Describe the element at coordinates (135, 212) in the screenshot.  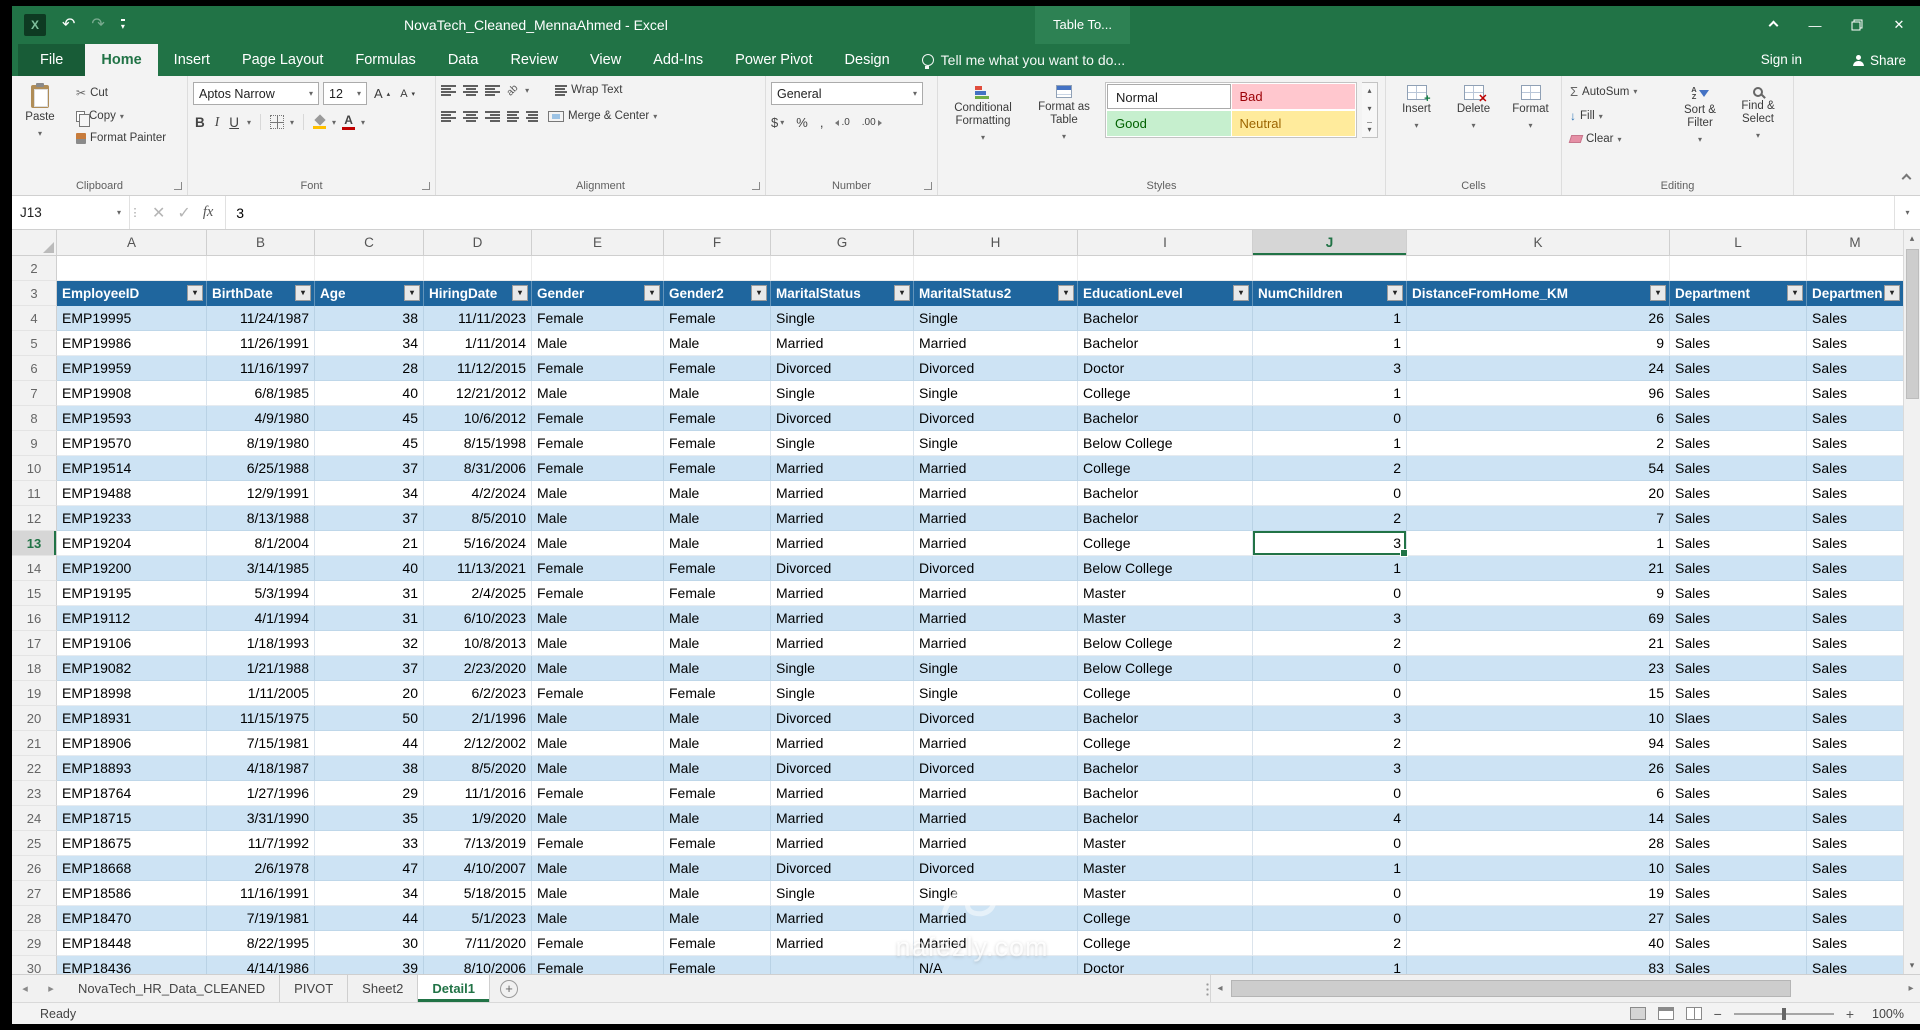
I see `name-box-splitter: ⋮` at that location.